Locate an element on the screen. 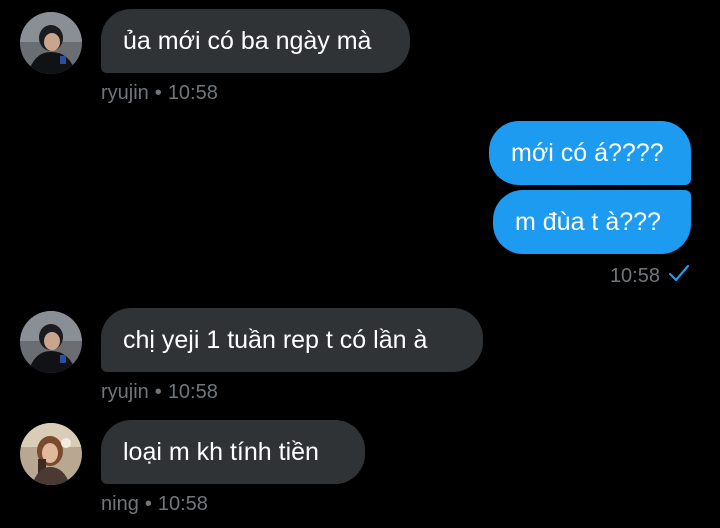  message-bubble-outgoing: m đùa t à??? is located at coordinates (592, 222).